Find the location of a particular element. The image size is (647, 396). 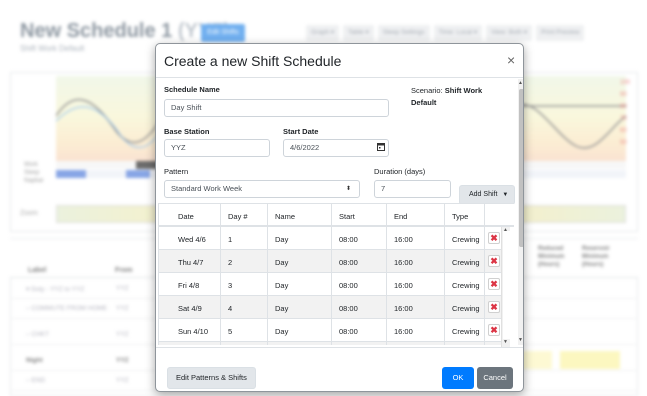

name-header: Name is located at coordinates (285, 216).